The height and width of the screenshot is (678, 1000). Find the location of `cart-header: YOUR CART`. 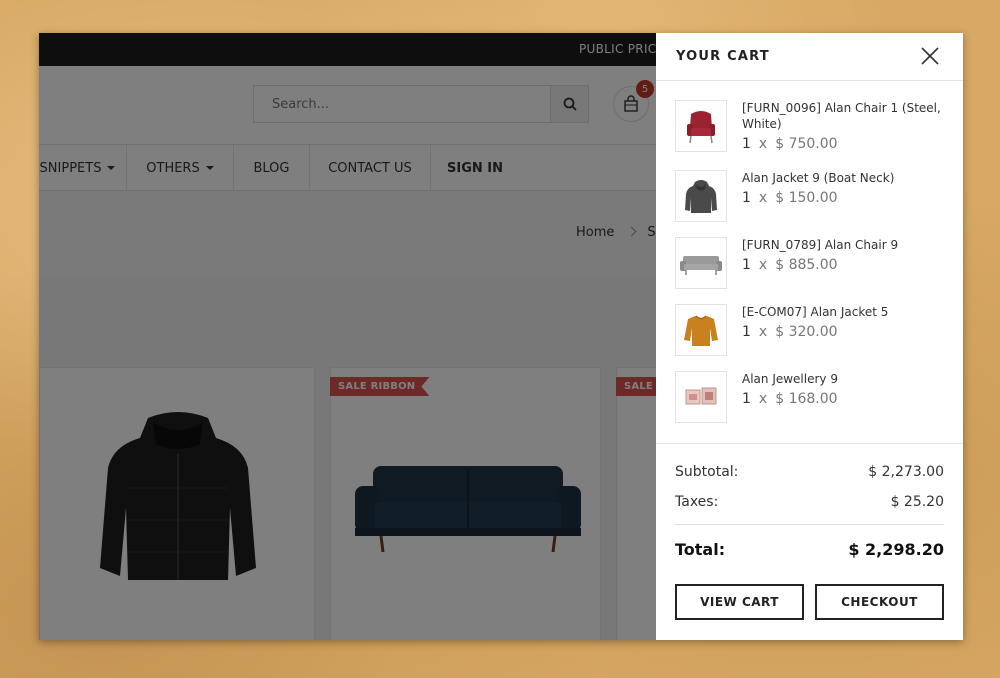

cart-header: YOUR CART is located at coordinates (809, 57).